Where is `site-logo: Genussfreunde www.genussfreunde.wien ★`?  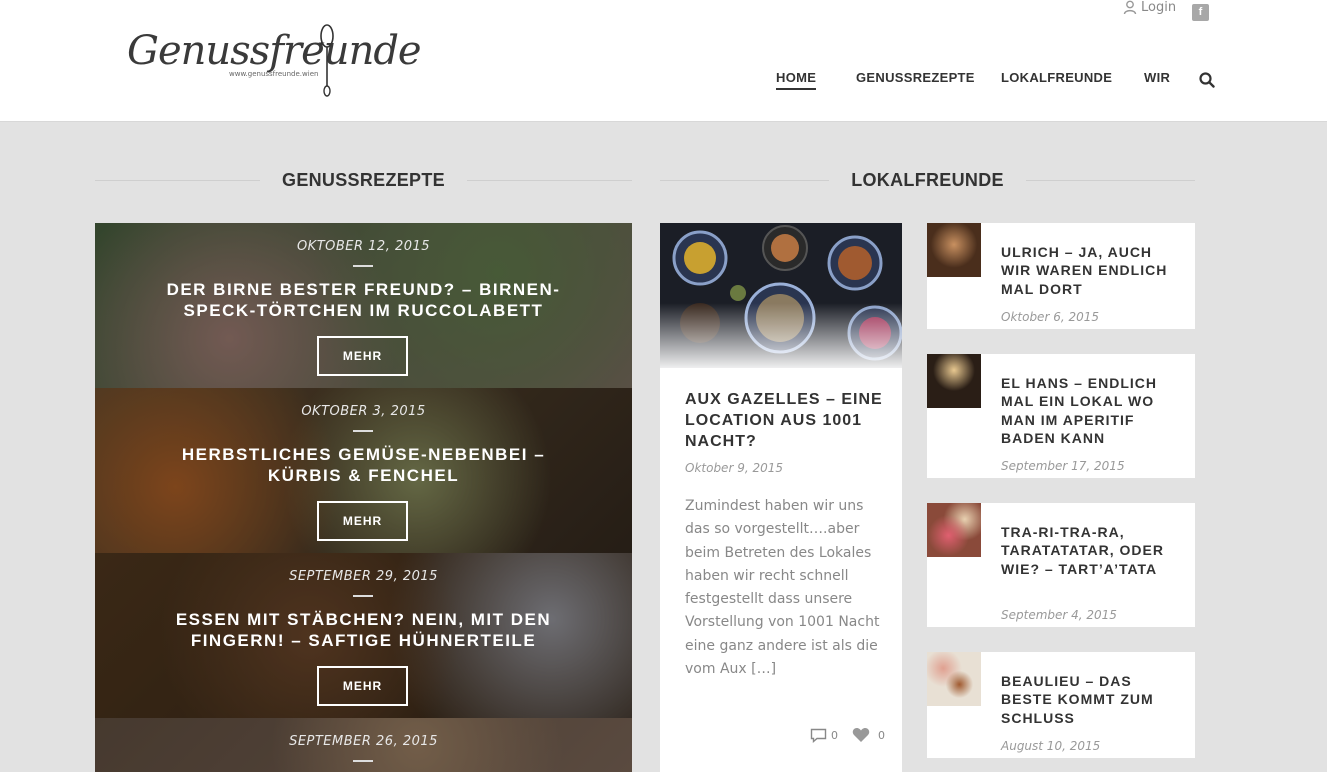 site-logo: Genussfreunde www.genussfreunde.wien ★ is located at coordinates (274, 61).